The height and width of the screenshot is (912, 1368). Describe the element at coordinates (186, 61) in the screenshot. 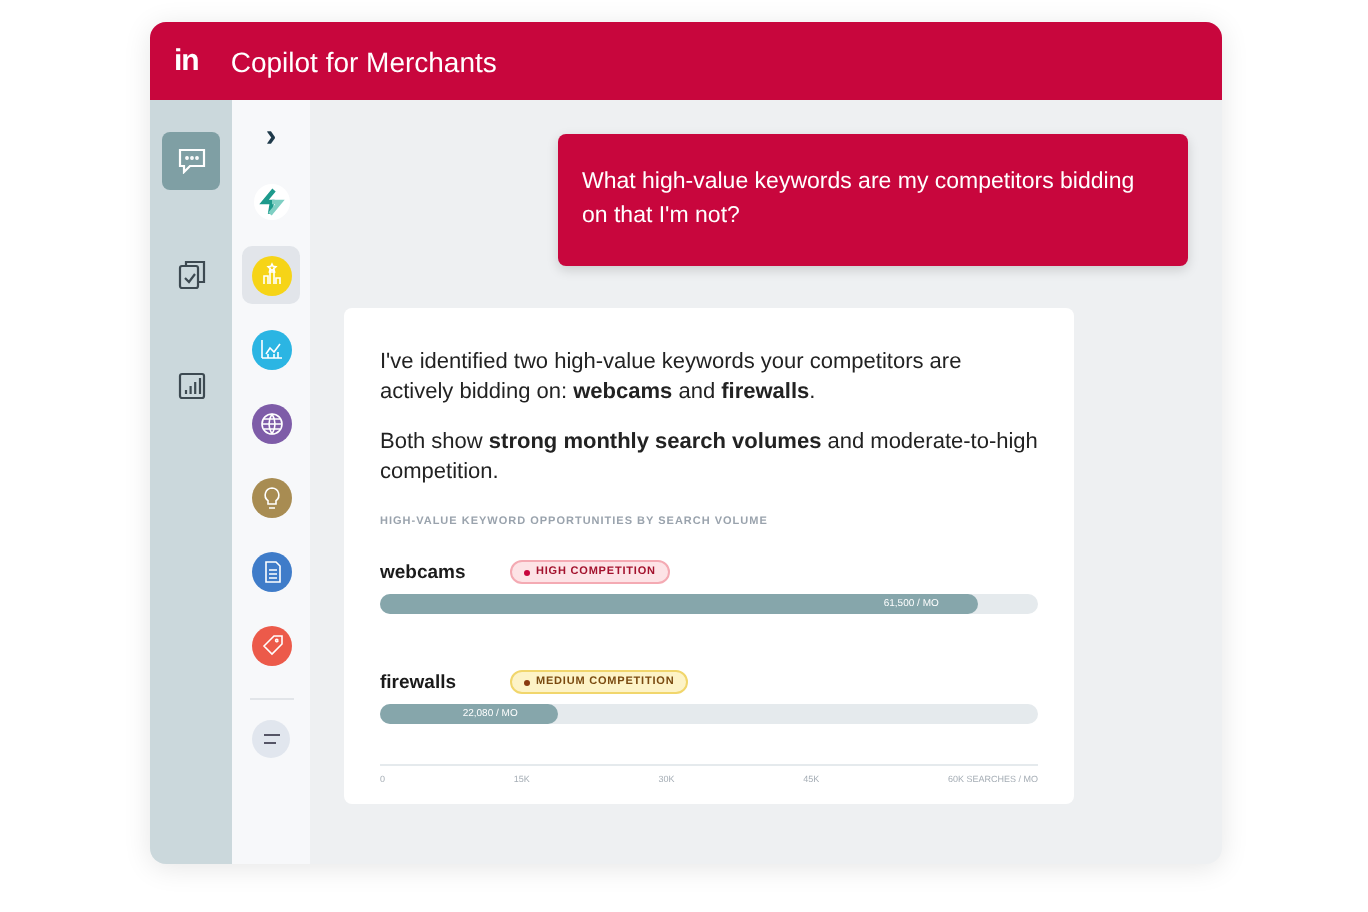

I see `logo: in` at that location.